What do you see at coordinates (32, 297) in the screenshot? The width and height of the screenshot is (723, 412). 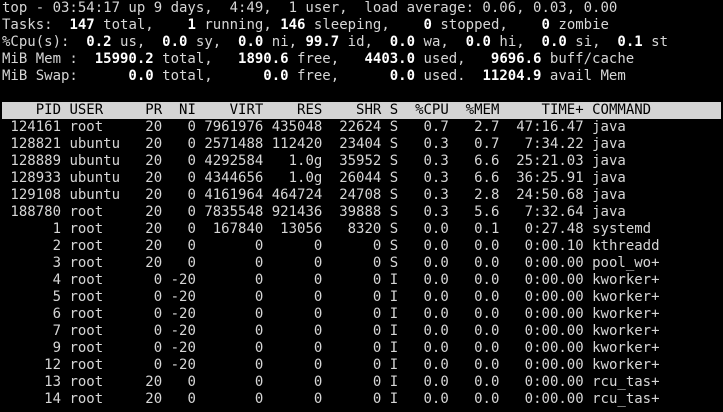 I see `process-pid-cell: 5` at bounding box center [32, 297].